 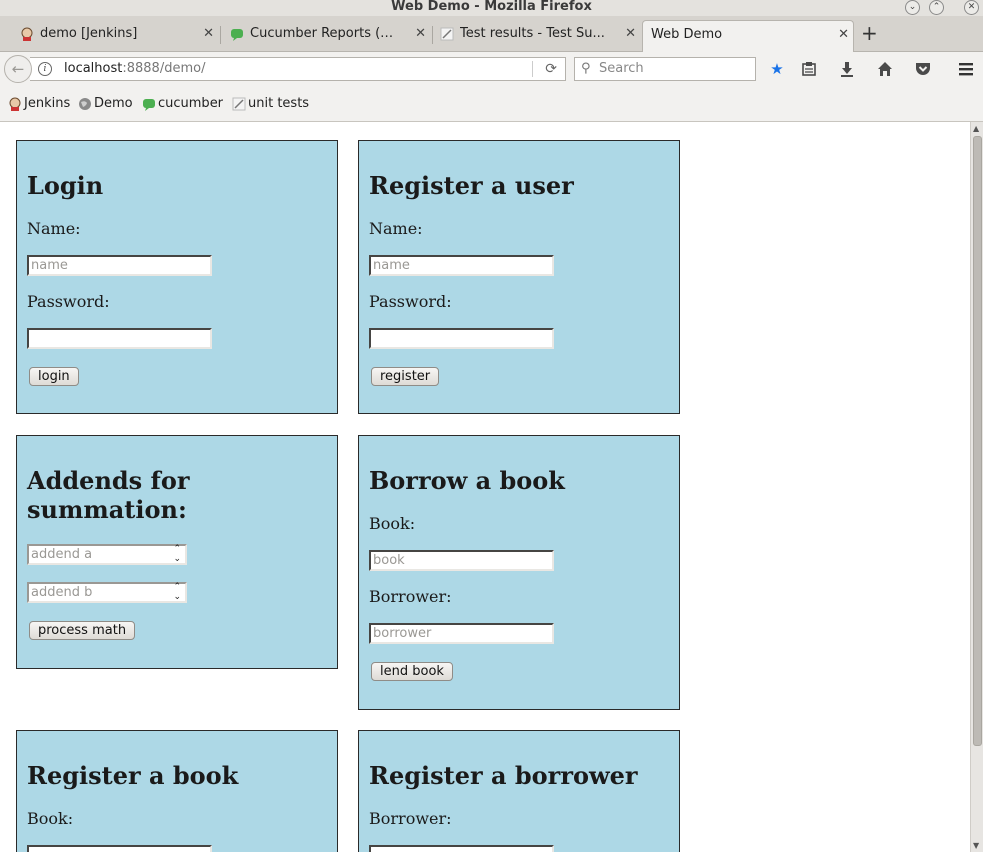 What do you see at coordinates (392, 523) in the screenshot?
I see `borrow-book-label: Book:` at bounding box center [392, 523].